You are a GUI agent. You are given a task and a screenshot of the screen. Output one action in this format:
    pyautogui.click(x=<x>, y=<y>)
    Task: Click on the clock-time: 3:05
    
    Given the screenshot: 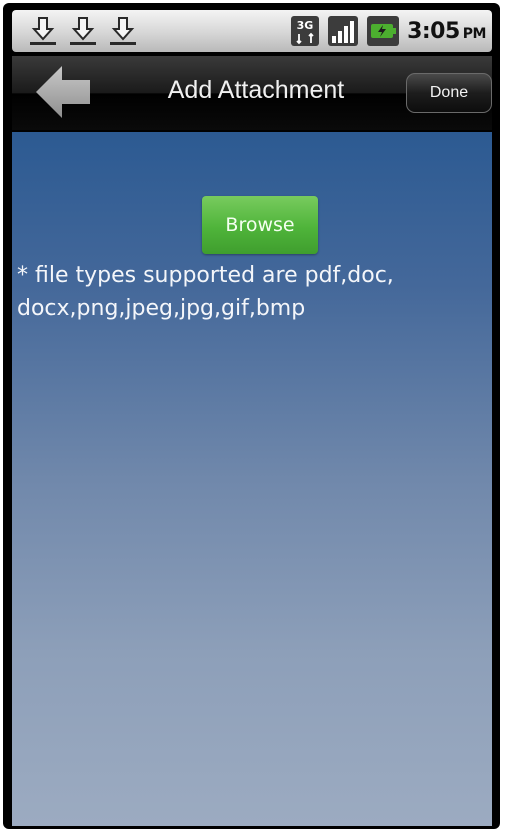 What is the action you would take?
    pyautogui.click(x=433, y=31)
    